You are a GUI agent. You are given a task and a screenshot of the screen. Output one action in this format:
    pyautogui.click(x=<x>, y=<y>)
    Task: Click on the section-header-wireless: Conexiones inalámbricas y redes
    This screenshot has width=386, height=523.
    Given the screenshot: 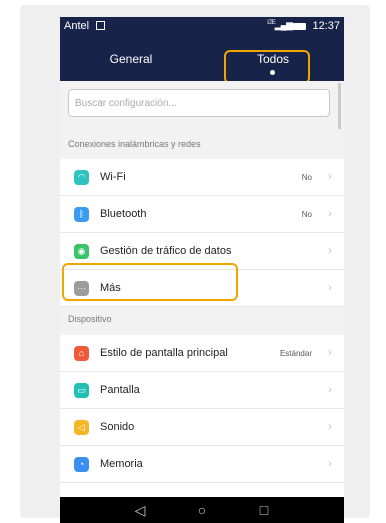 What is the action you would take?
    pyautogui.click(x=202, y=144)
    